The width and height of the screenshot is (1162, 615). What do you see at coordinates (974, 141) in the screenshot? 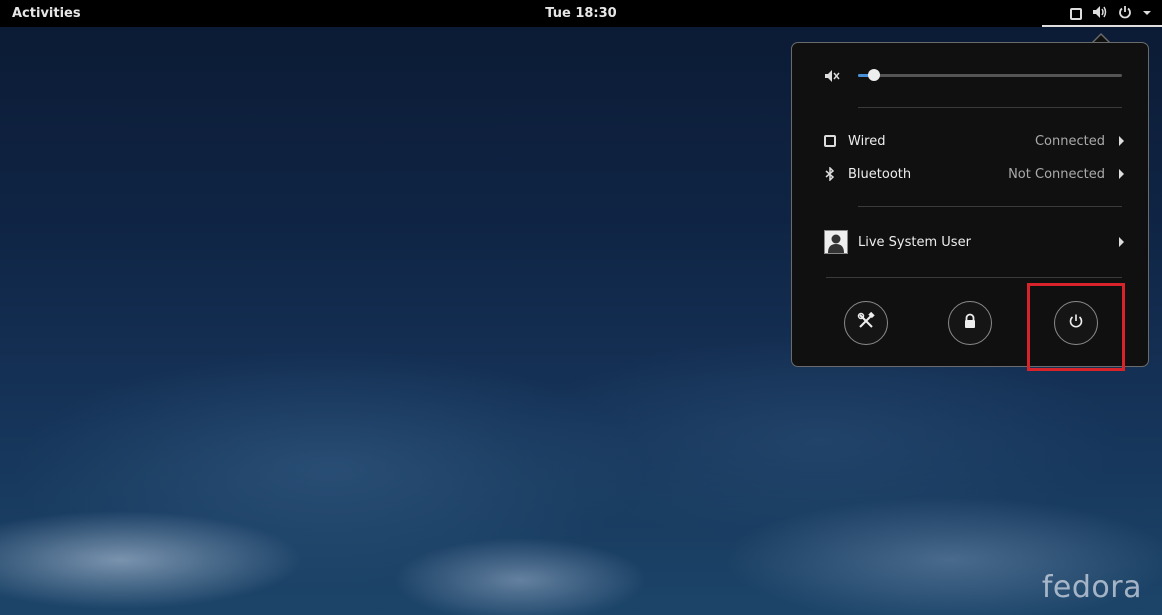
I see `wired-menu-item: Wired Connected` at bounding box center [974, 141].